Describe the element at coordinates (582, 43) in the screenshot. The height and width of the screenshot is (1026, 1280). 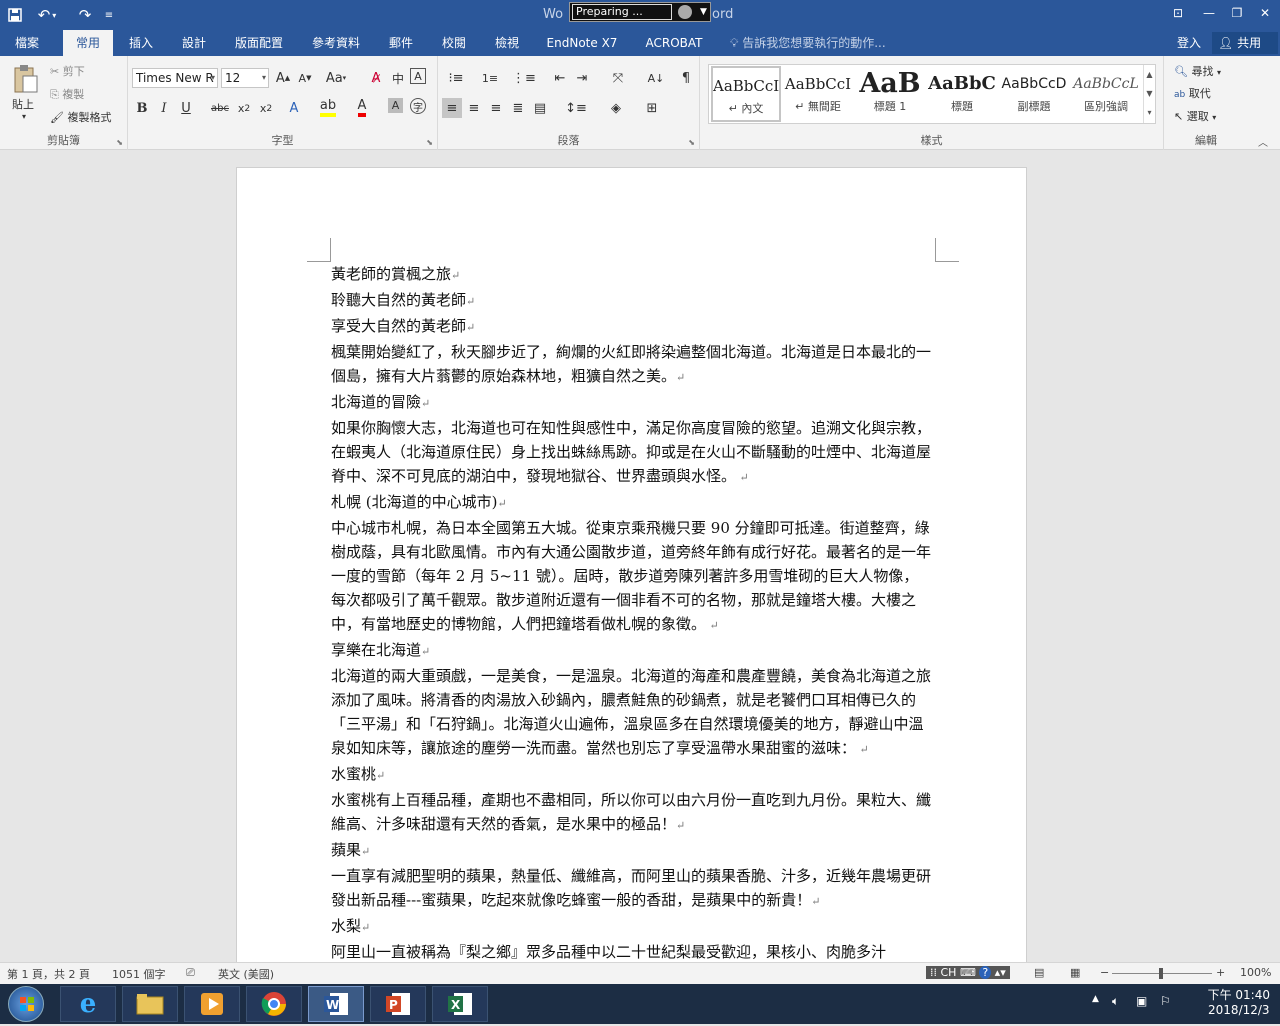
I see `tab-endnote: EndNote X7` at that location.